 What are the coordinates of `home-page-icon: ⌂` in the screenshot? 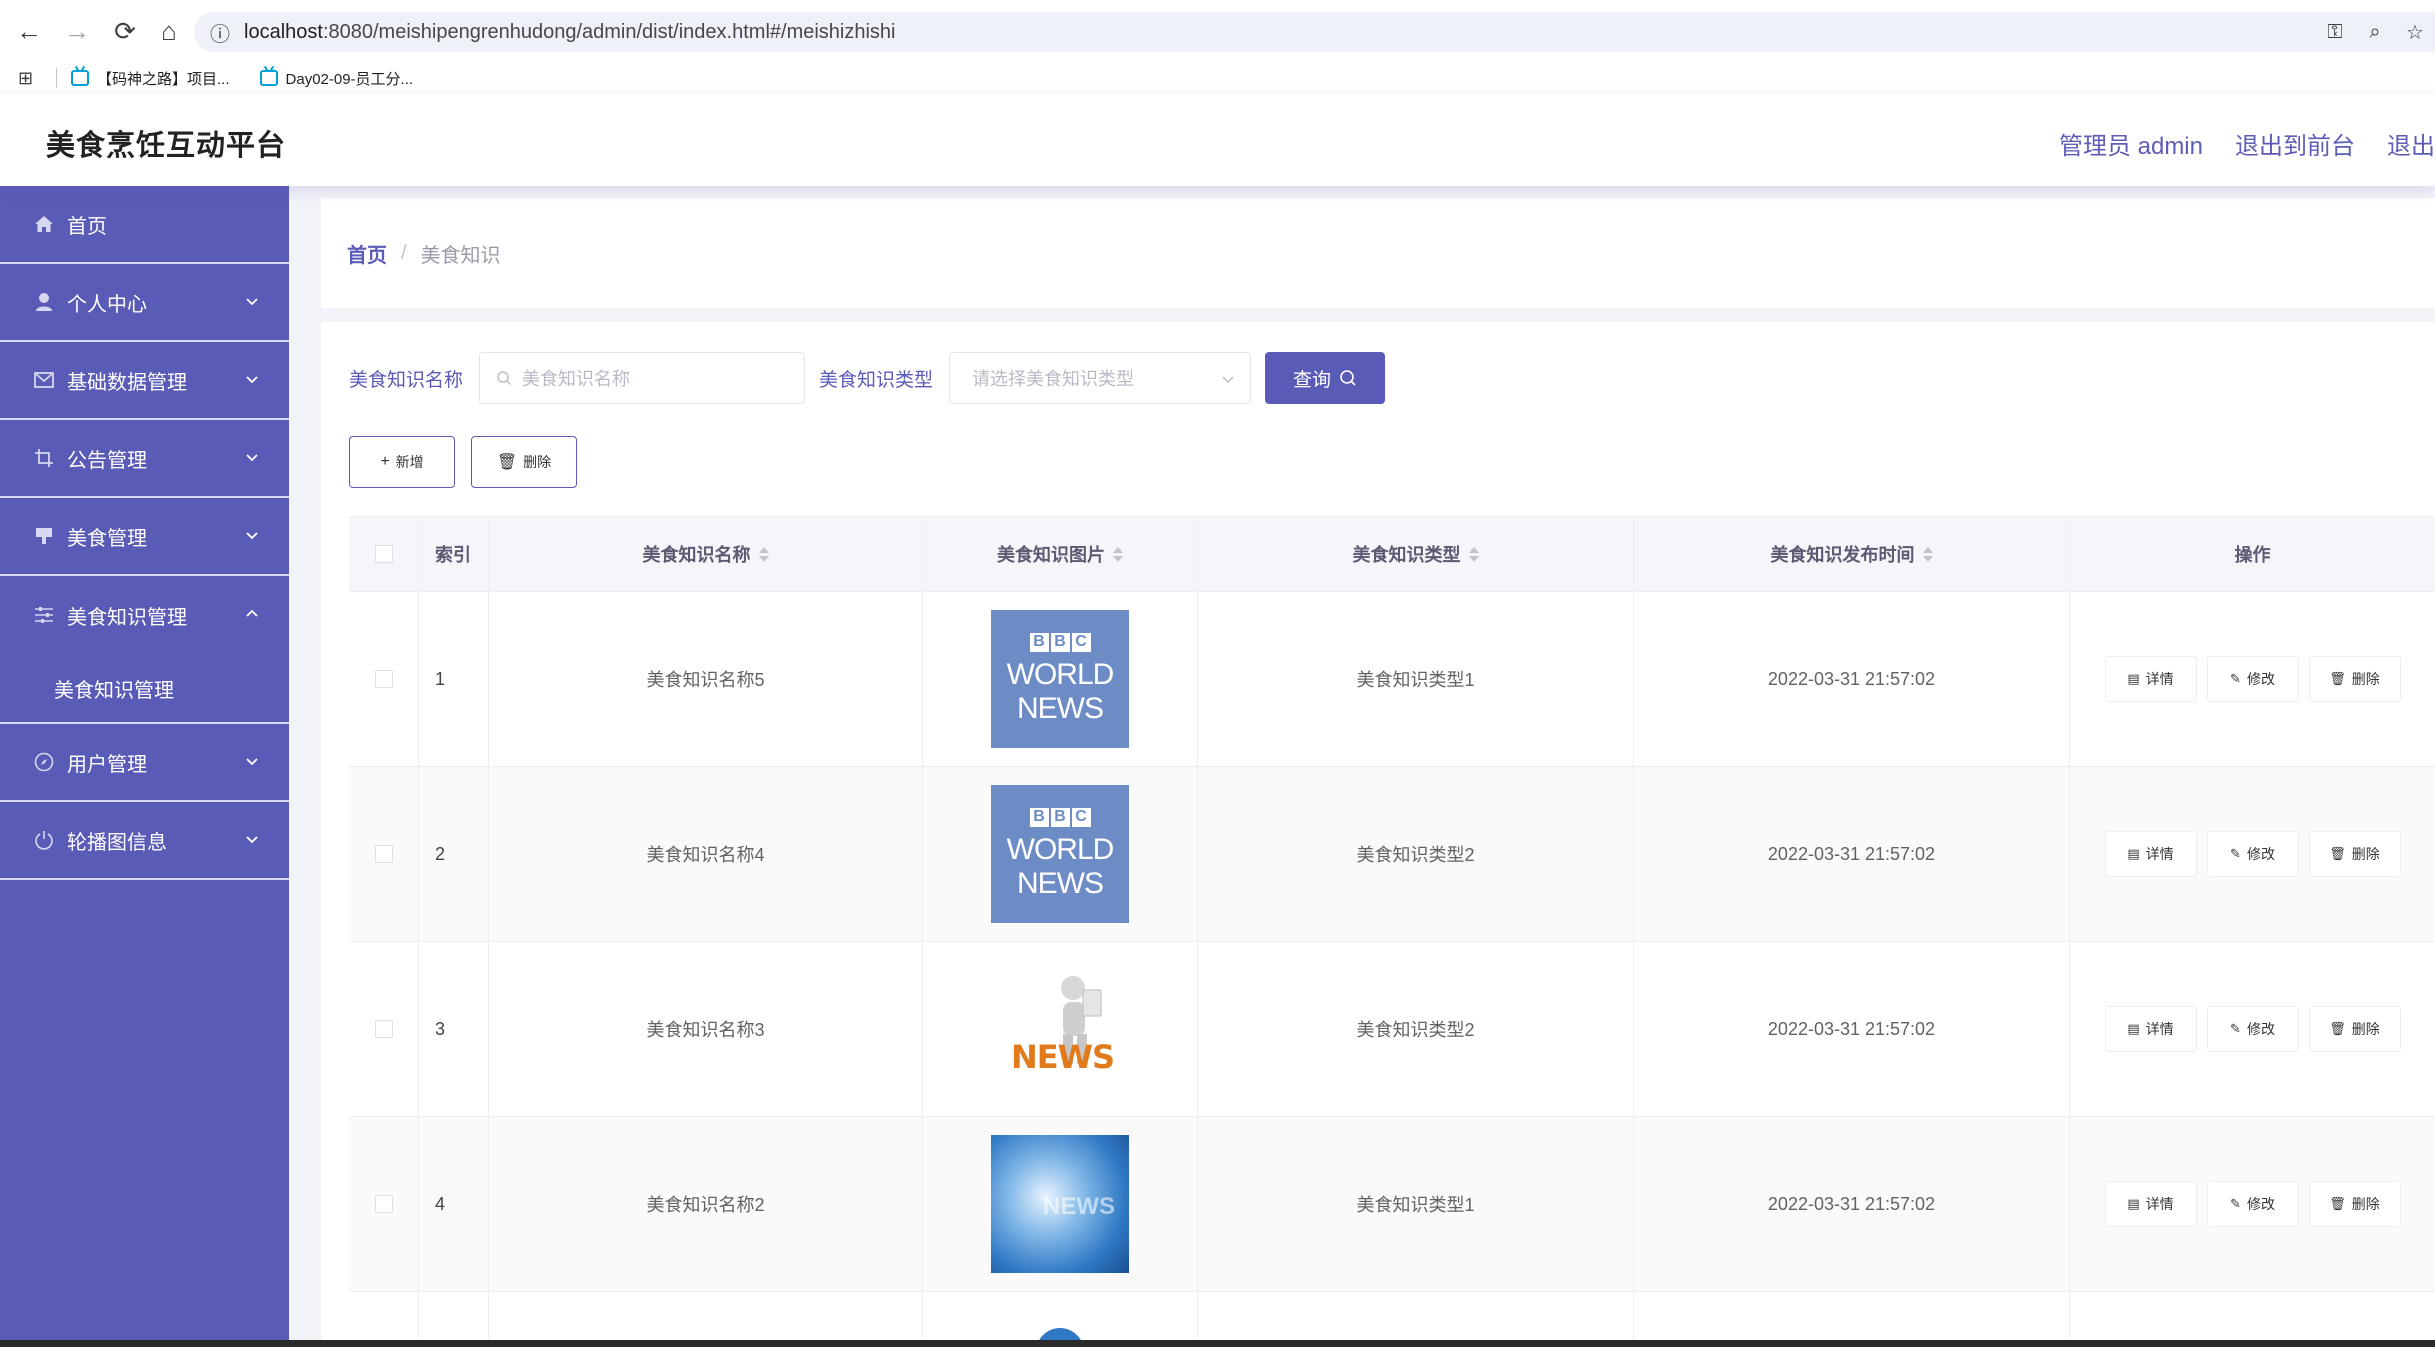 It's located at (169, 31).